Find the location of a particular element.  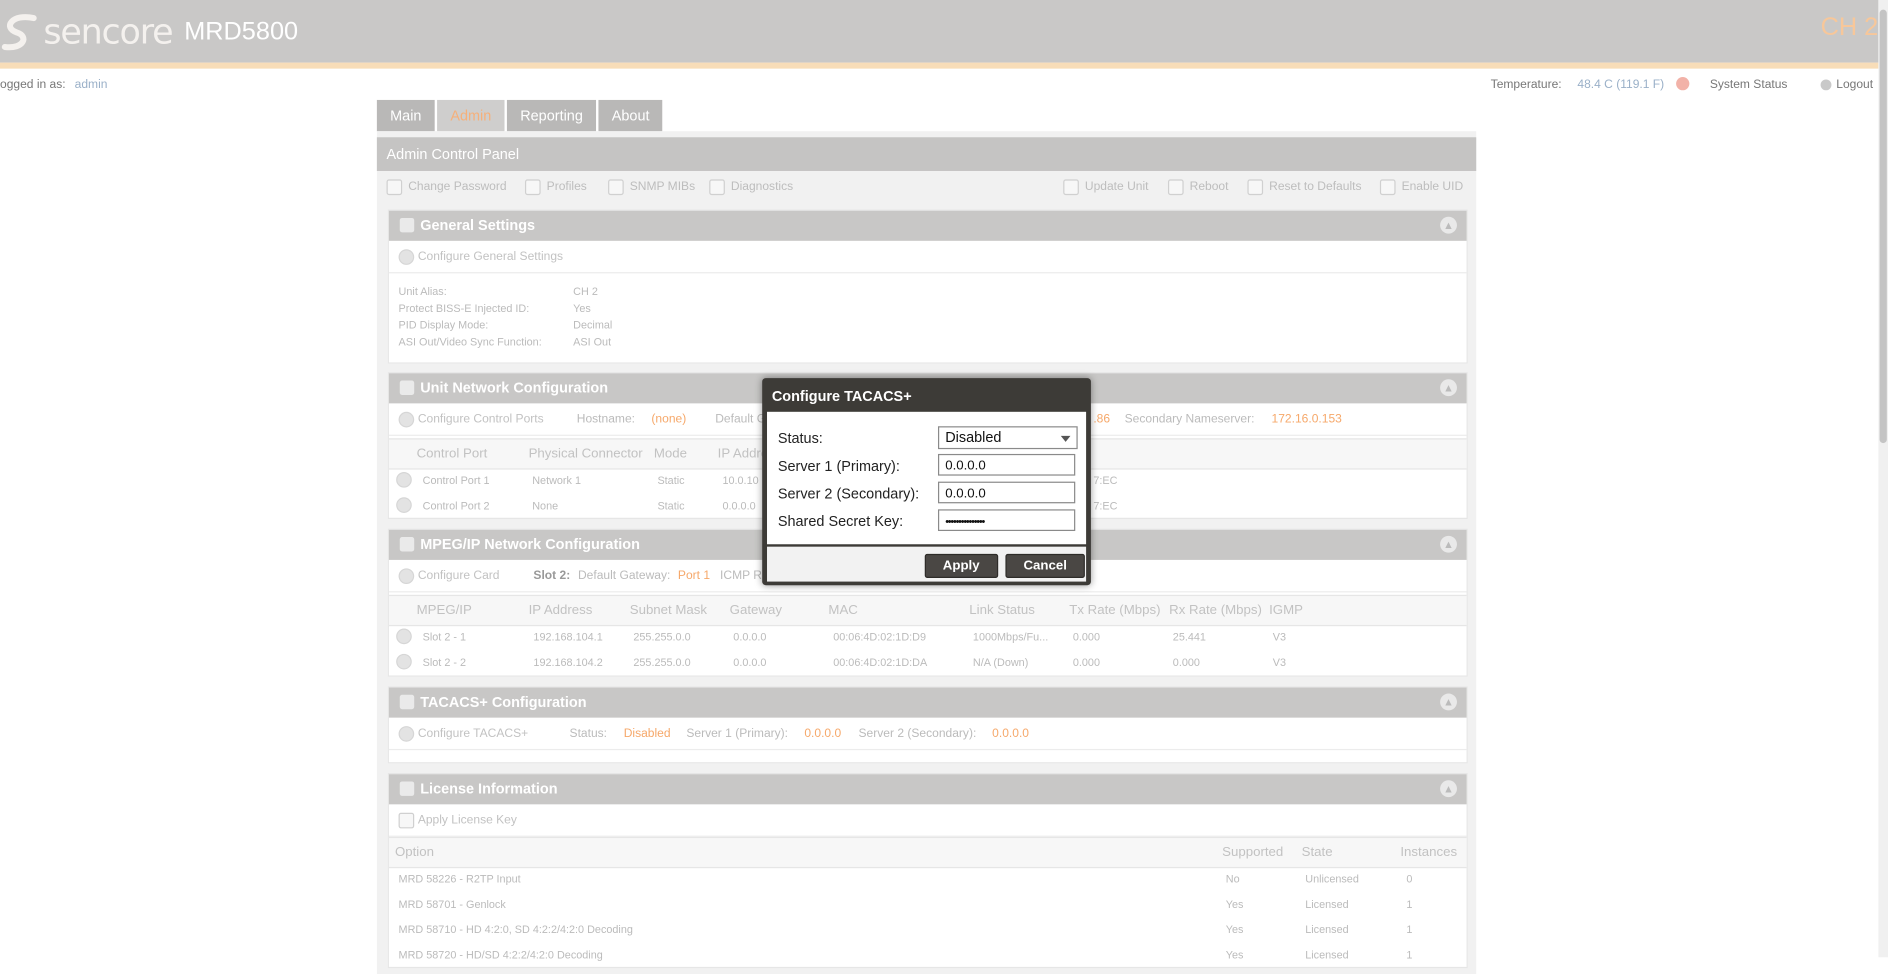

tacacs-status-label: Status: is located at coordinates (588, 734).